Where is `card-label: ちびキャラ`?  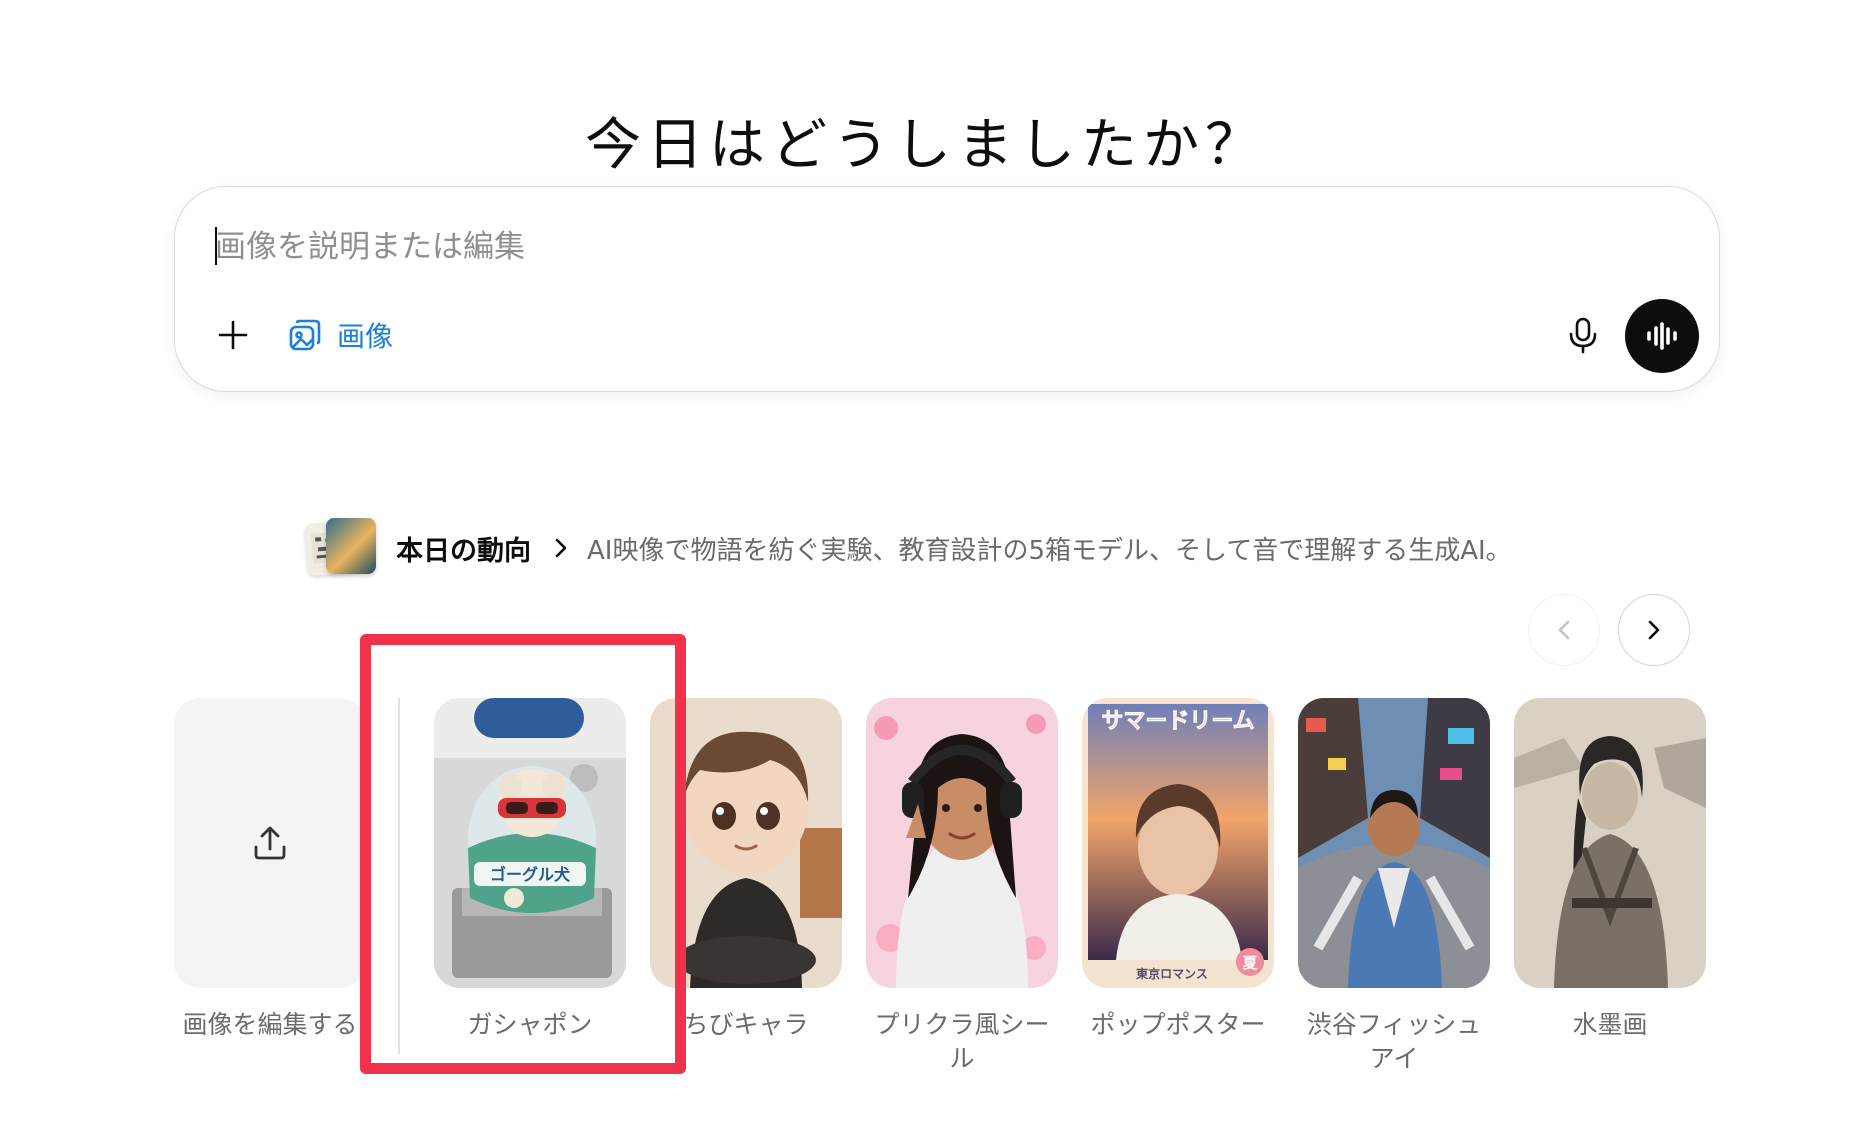 card-label: ちびキャラ is located at coordinates (746, 1024).